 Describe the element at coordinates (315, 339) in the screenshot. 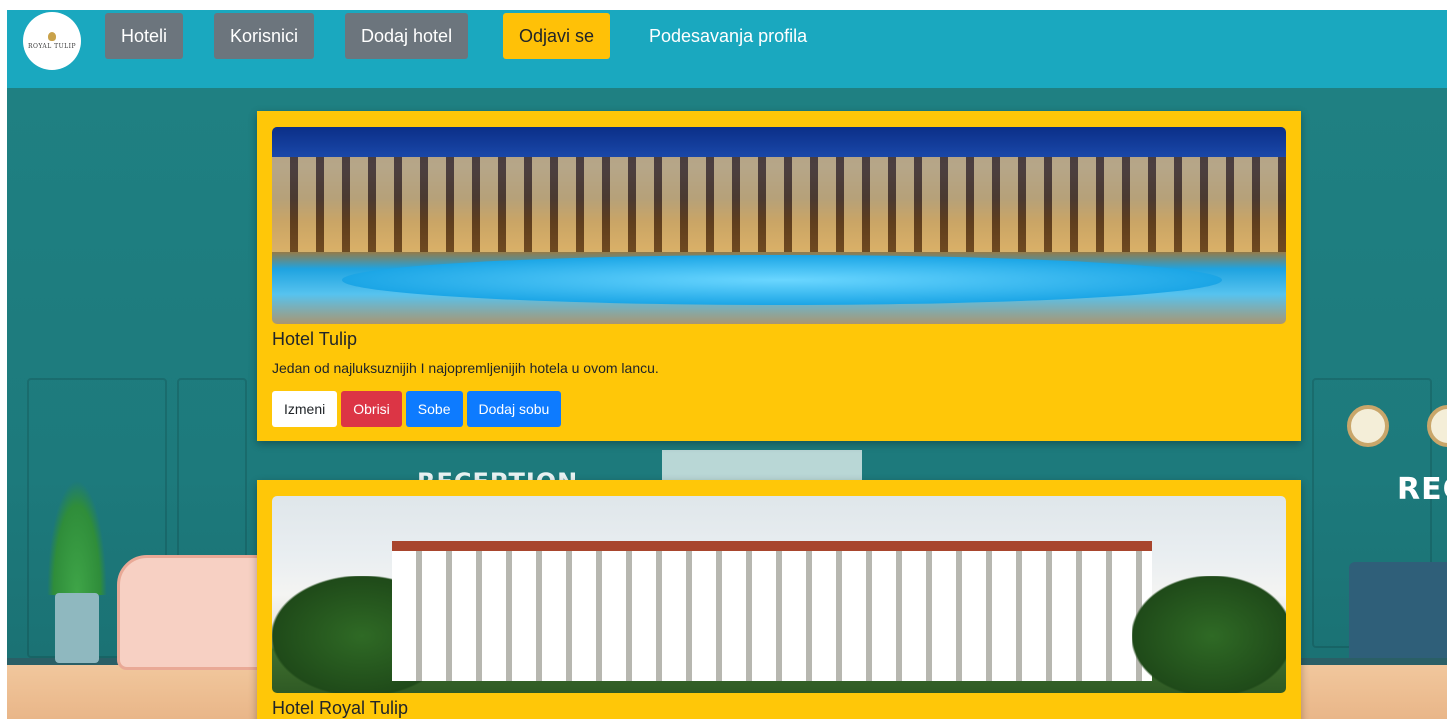

I see `hotel-name: Hotel Tulip` at that location.